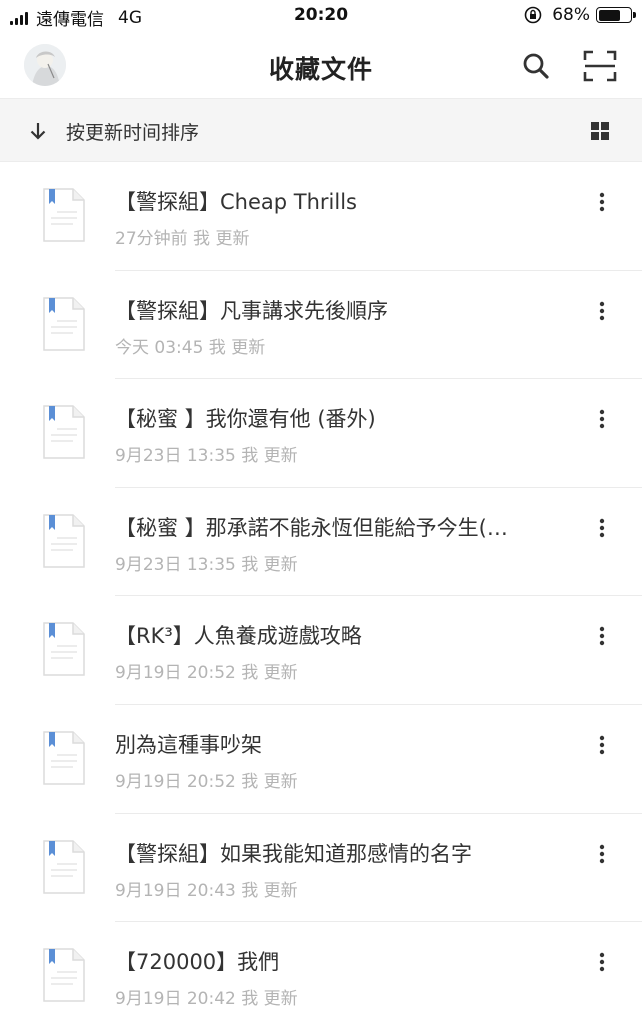 Image resolution: width=642 pixels, height=1031 pixels. What do you see at coordinates (182, 239) in the screenshot?
I see `file-updated-meta: 27分钟前 我 更新` at bounding box center [182, 239].